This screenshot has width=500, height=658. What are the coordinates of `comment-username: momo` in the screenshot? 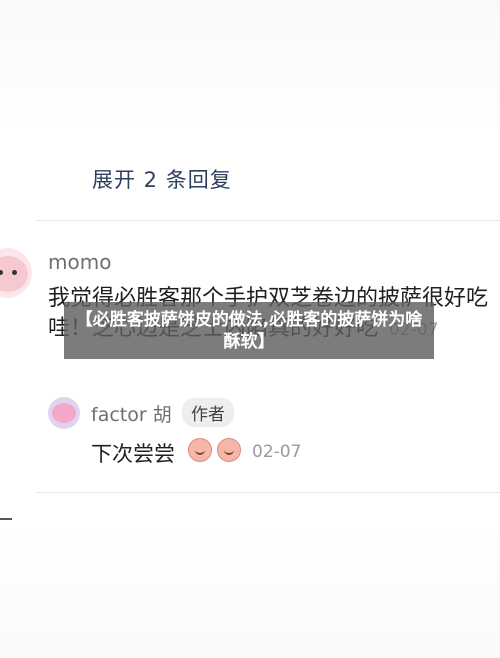 It's located at (79, 262).